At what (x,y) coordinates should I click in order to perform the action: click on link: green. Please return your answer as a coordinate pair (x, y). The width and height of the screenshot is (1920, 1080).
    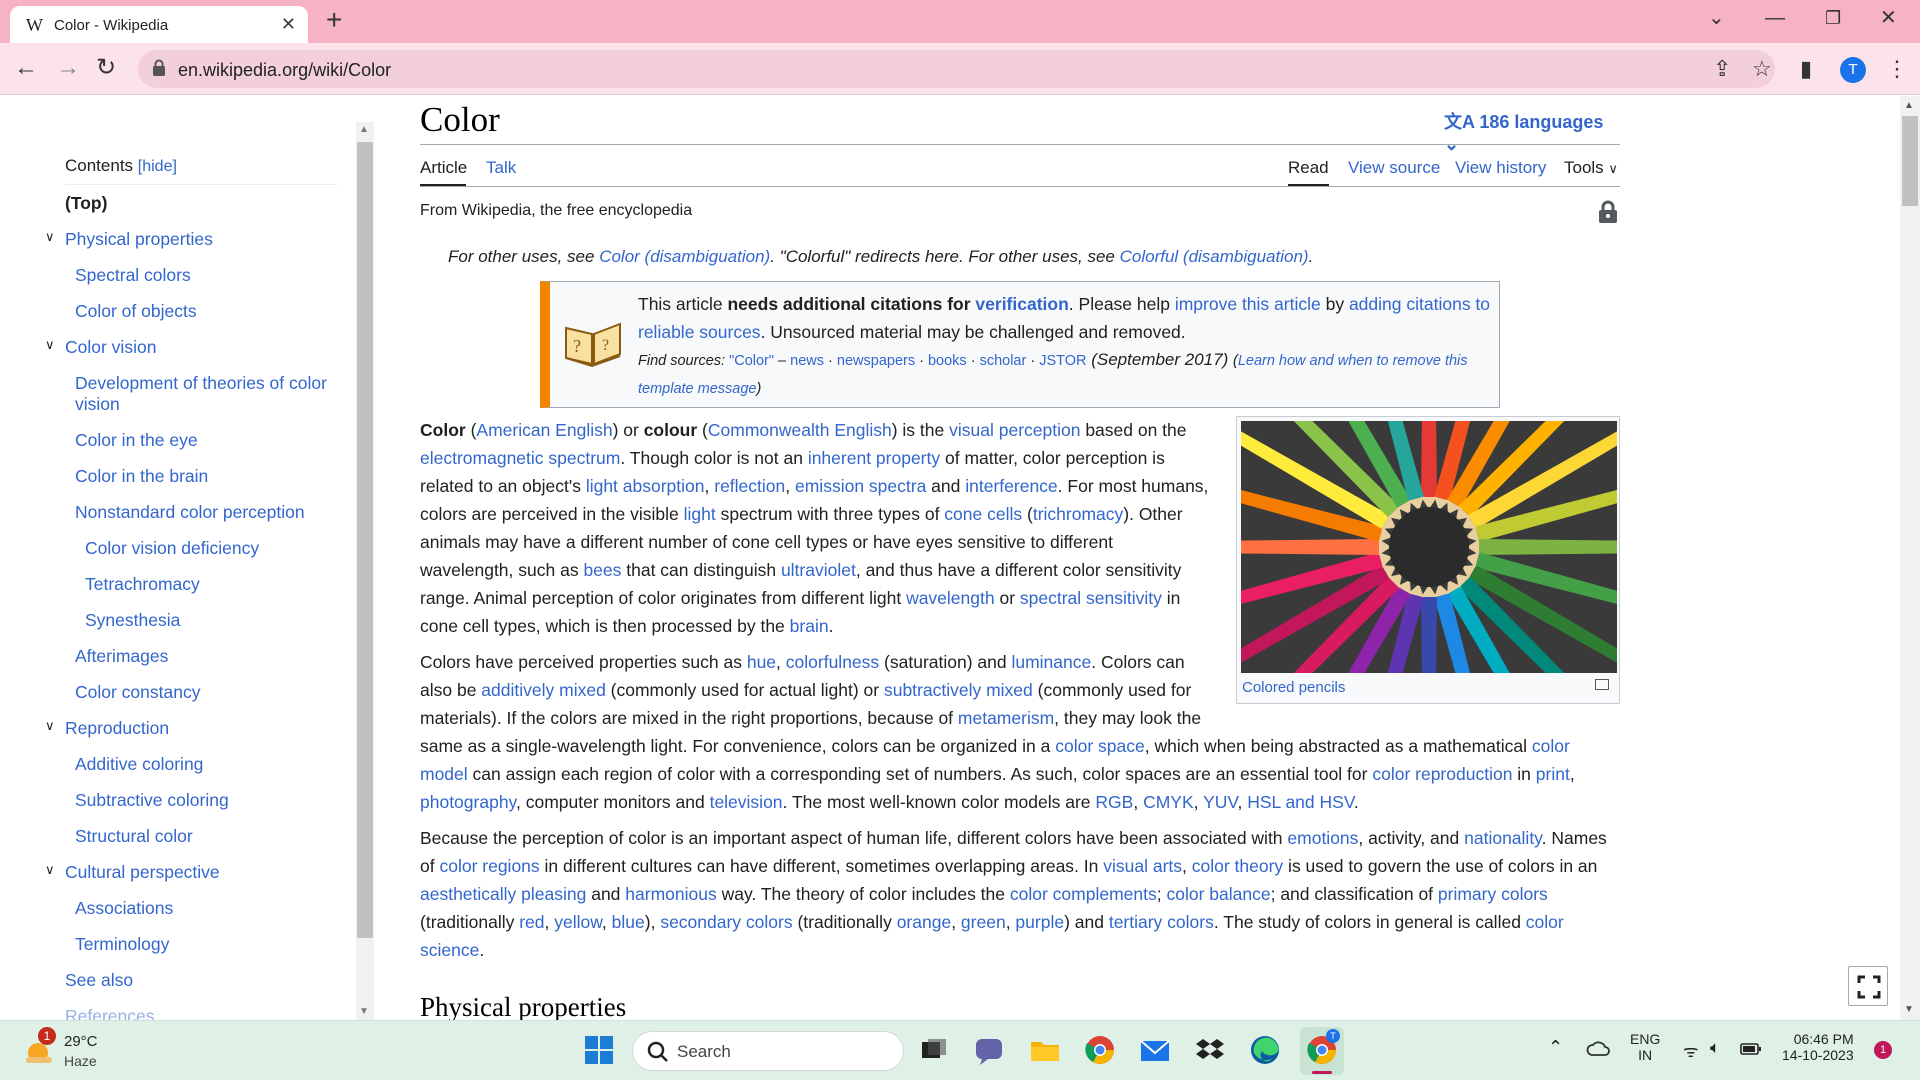
    Looking at the image, I should click on (983, 922).